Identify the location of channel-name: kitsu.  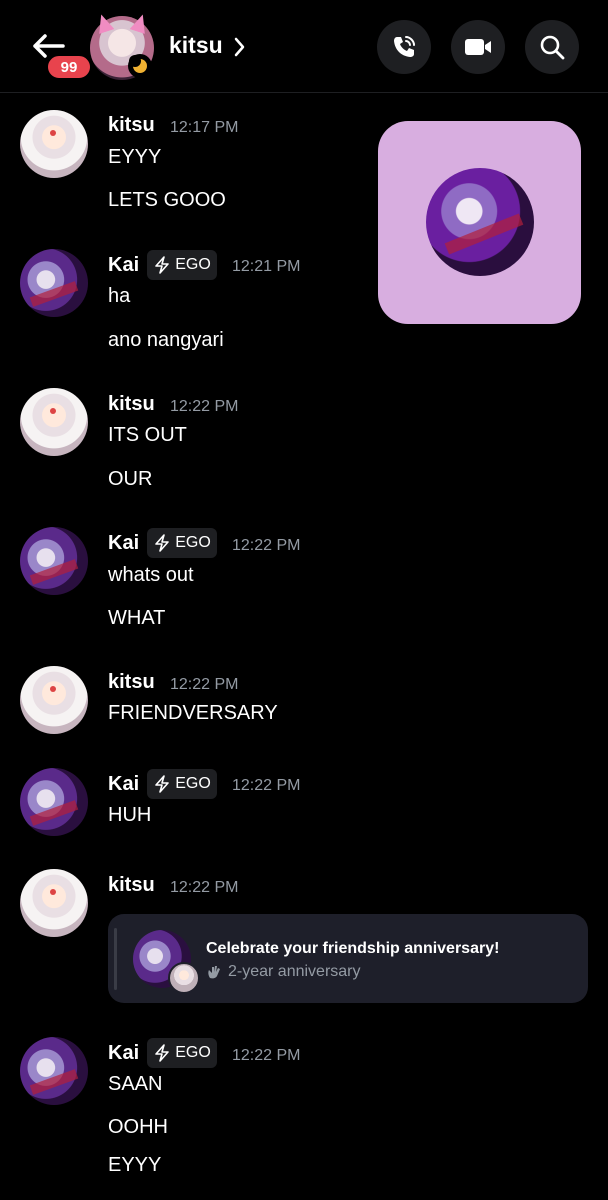
(196, 45).